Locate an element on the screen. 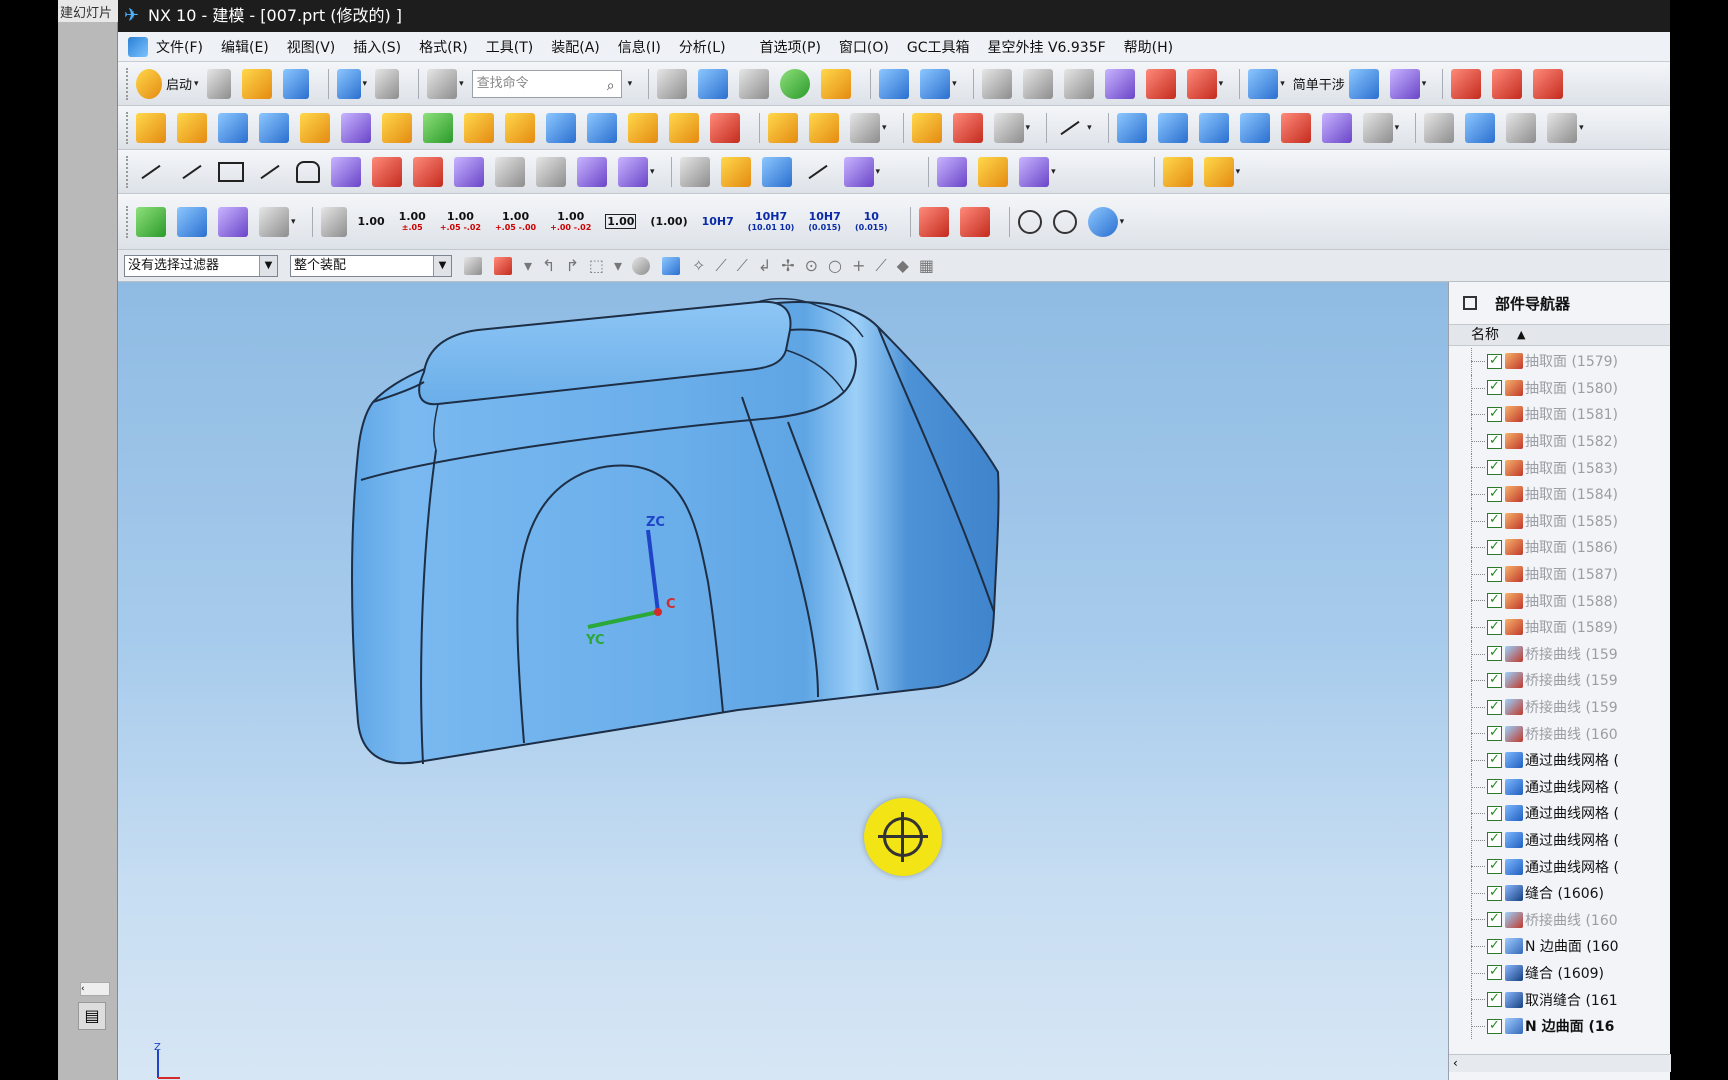 Image resolution: width=1728 pixels, height=1080 pixels. project-curve-icon is located at coordinates (469, 171).